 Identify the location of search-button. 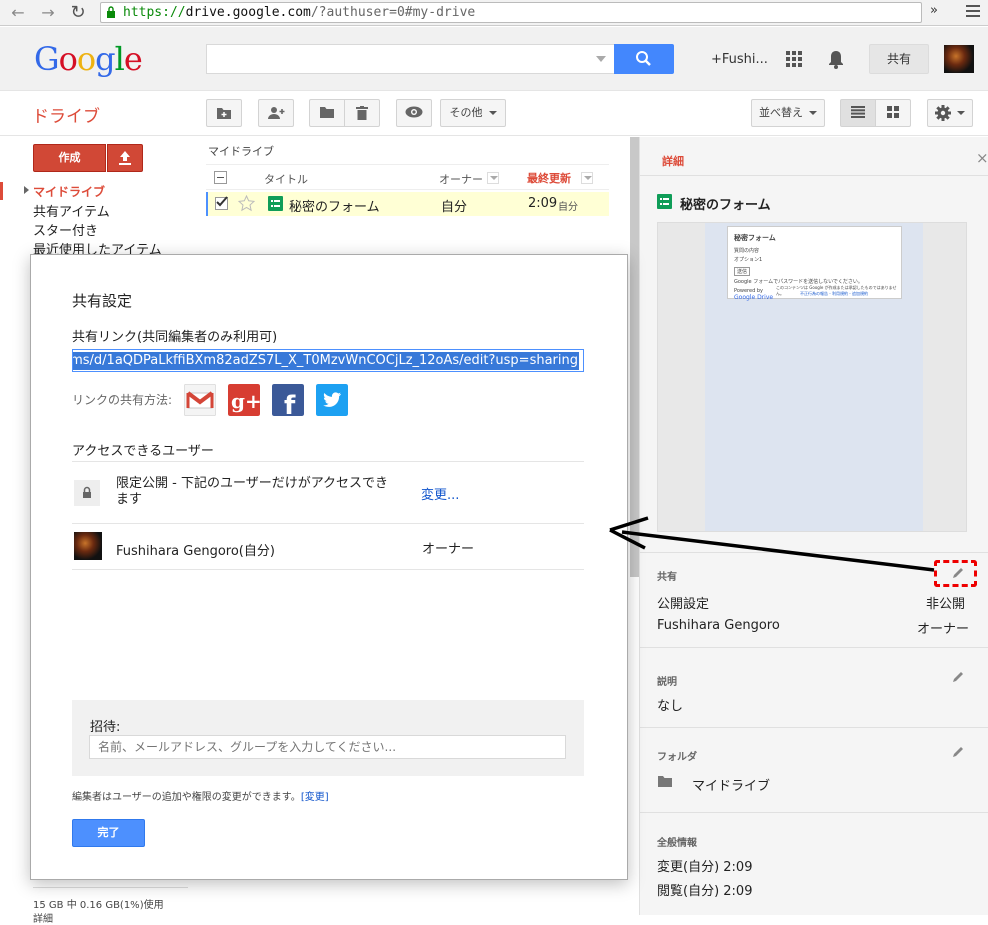
(644, 59).